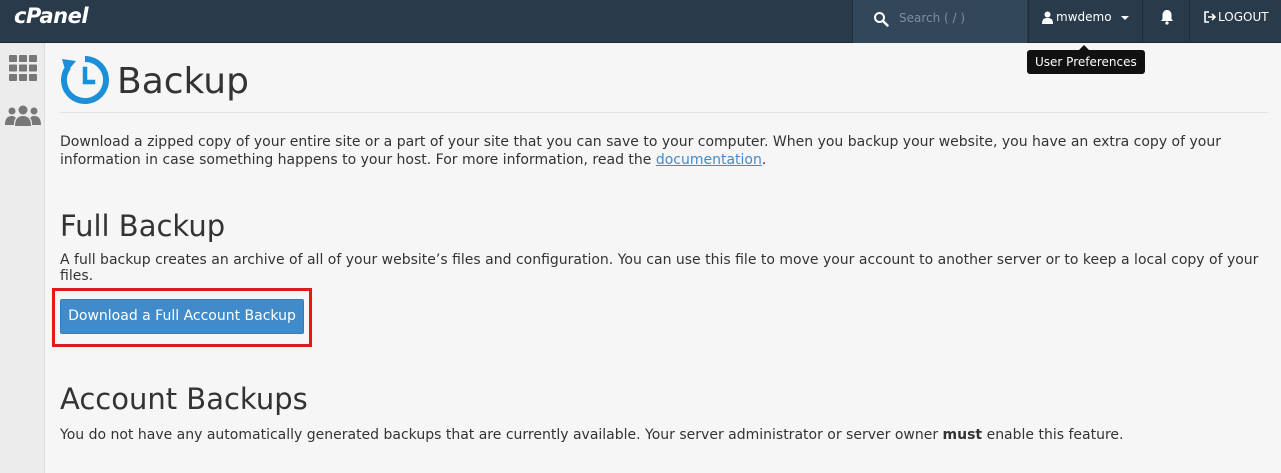 The image size is (1281, 473). I want to click on sidebar, so click(22, 258).